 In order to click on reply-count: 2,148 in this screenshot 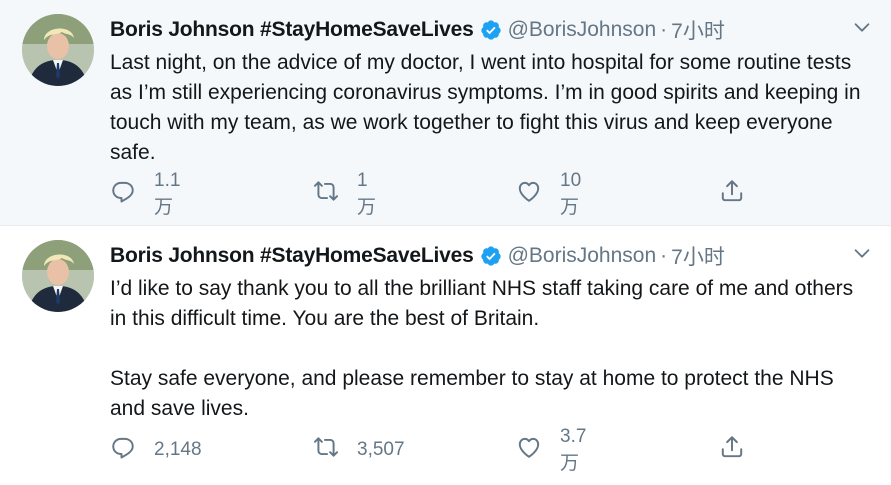, I will do `click(178, 449)`.